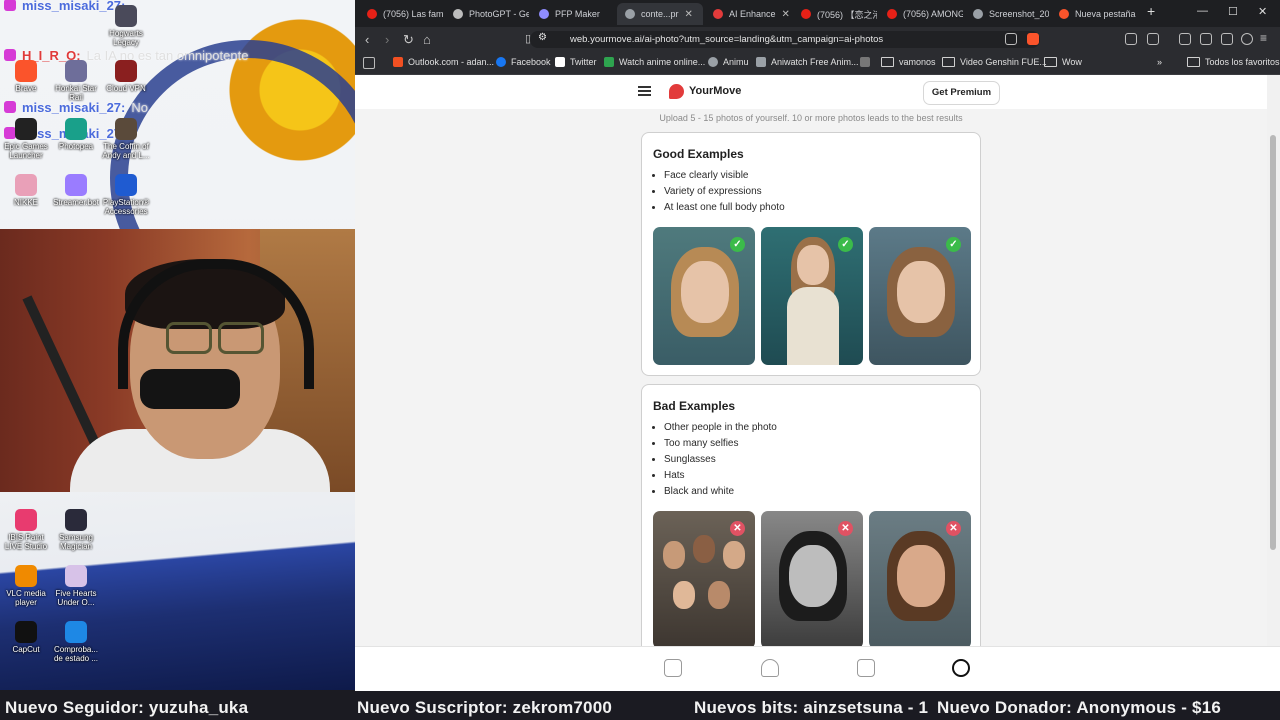  What do you see at coordinates (720, 476) in the screenshot?
I see `list-item: Hats` at bounding box center [720, 476].